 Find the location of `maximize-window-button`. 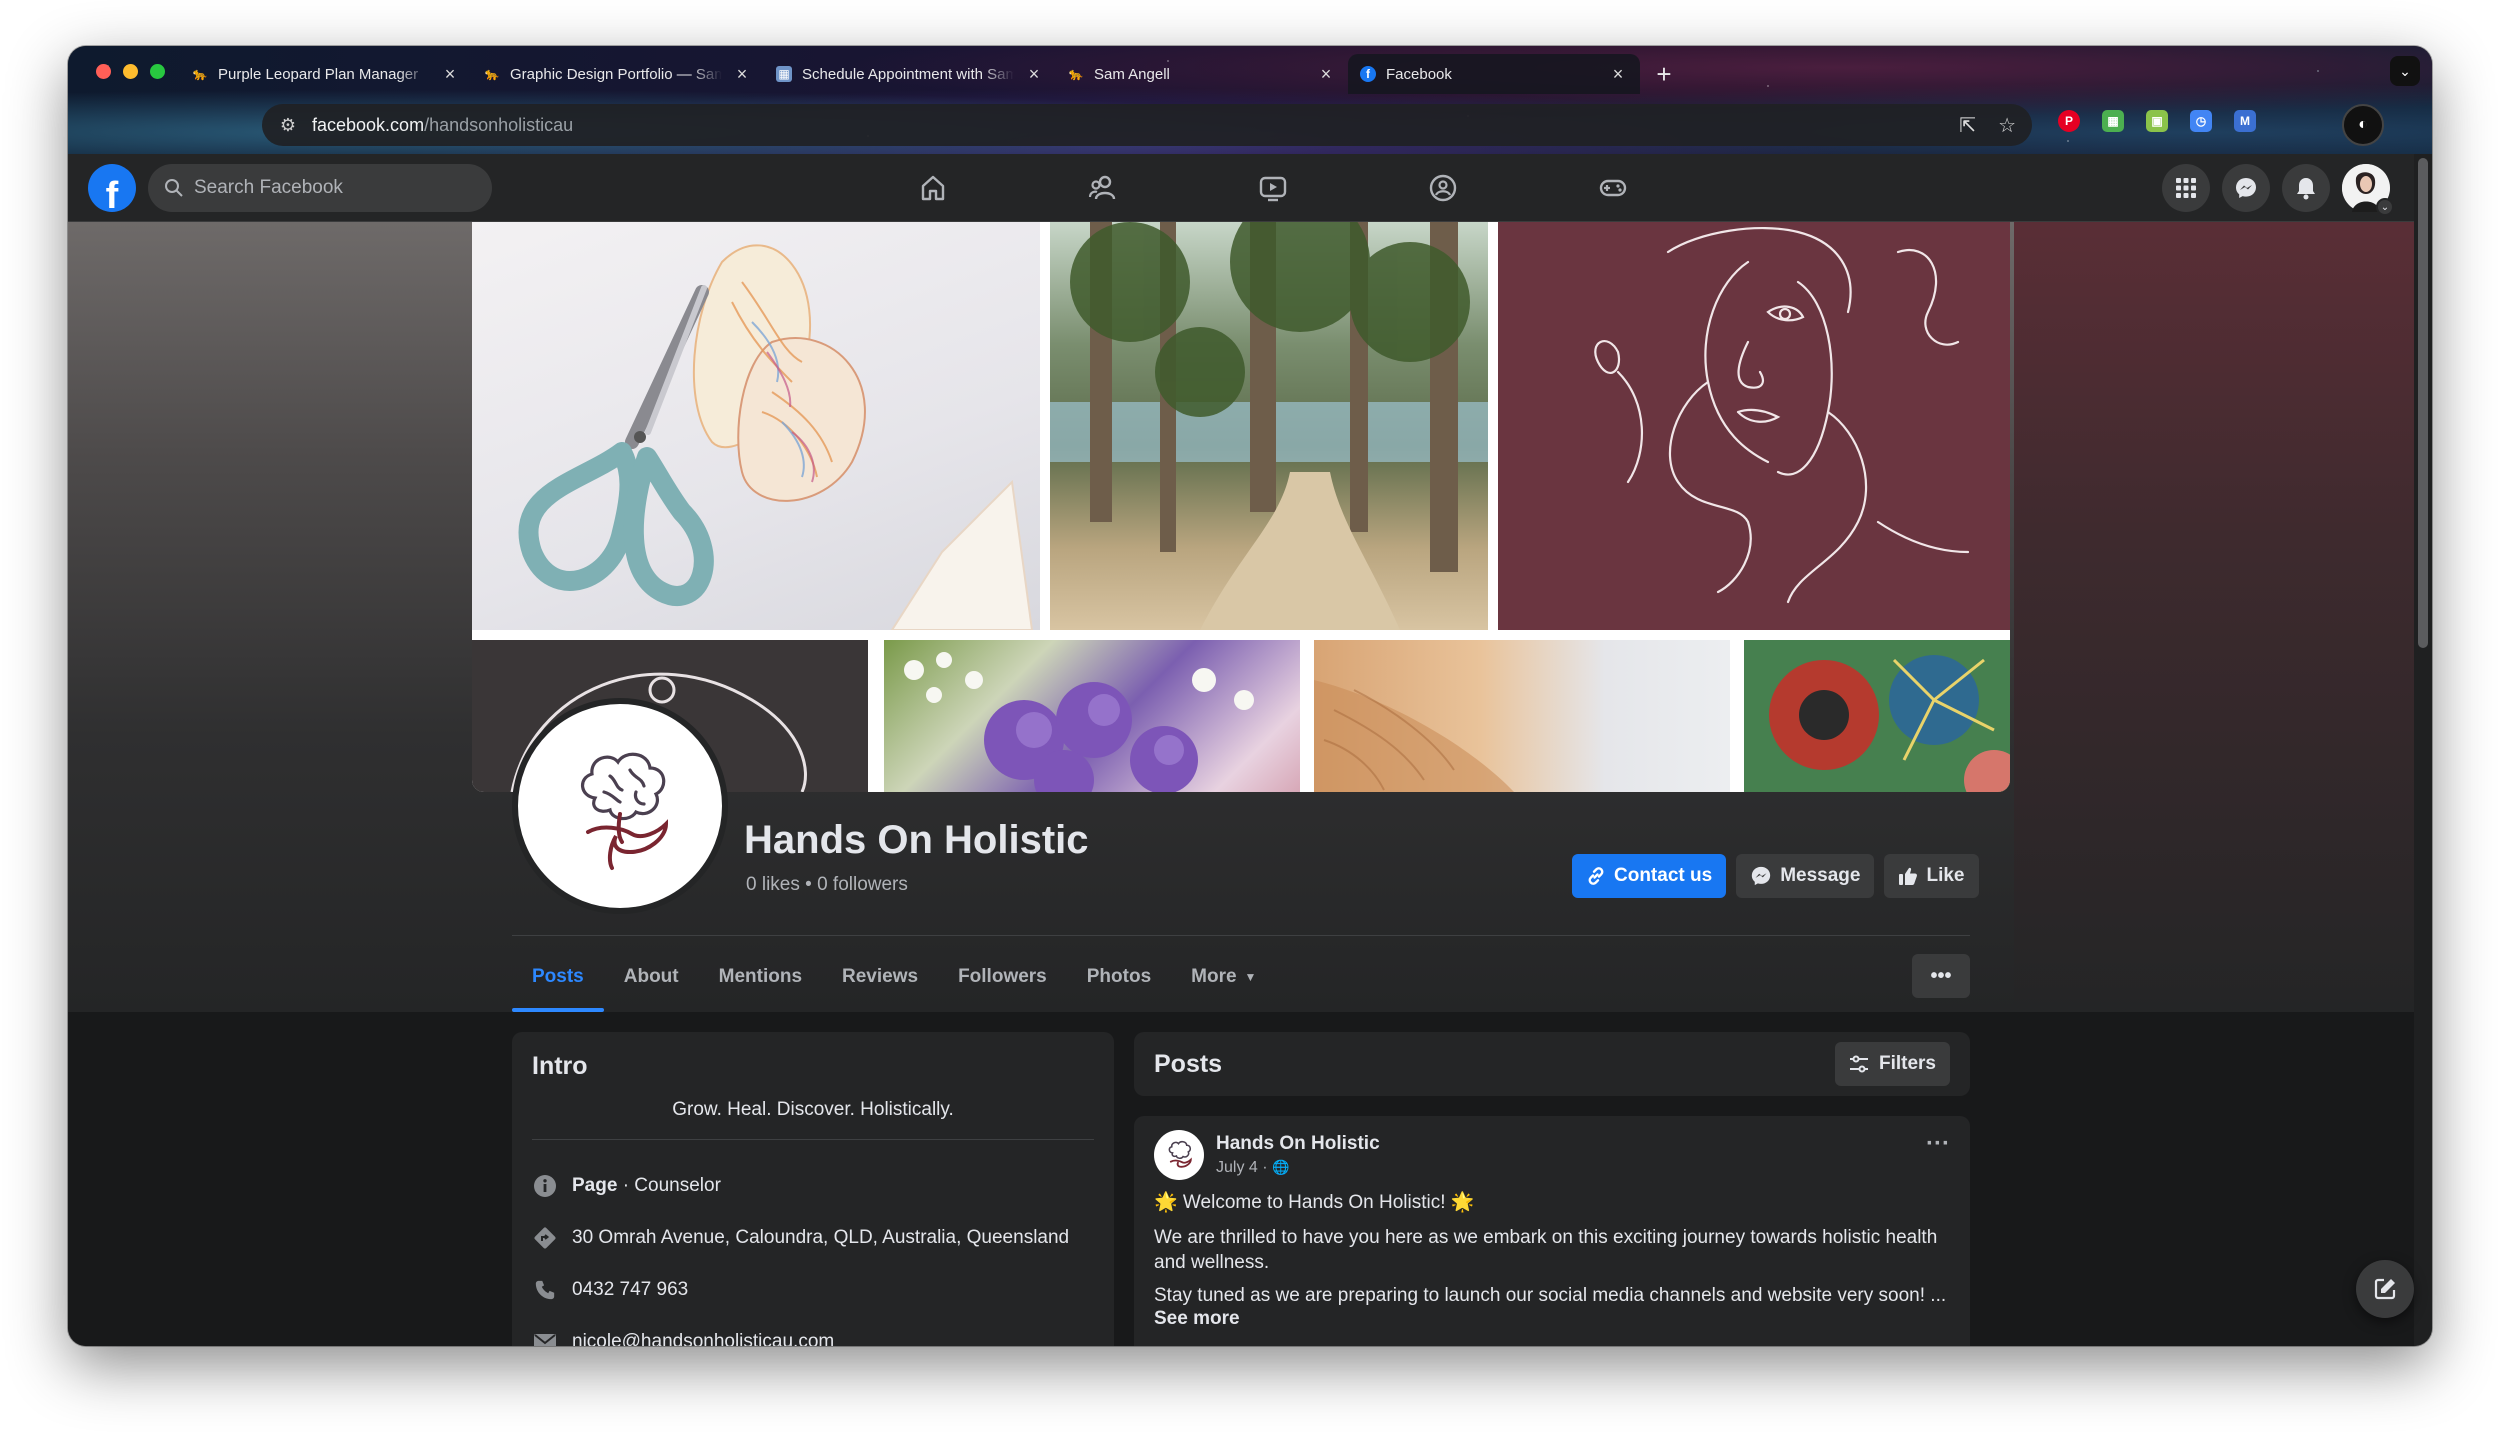

maximize-window-button is located at coordinates (157, 71).